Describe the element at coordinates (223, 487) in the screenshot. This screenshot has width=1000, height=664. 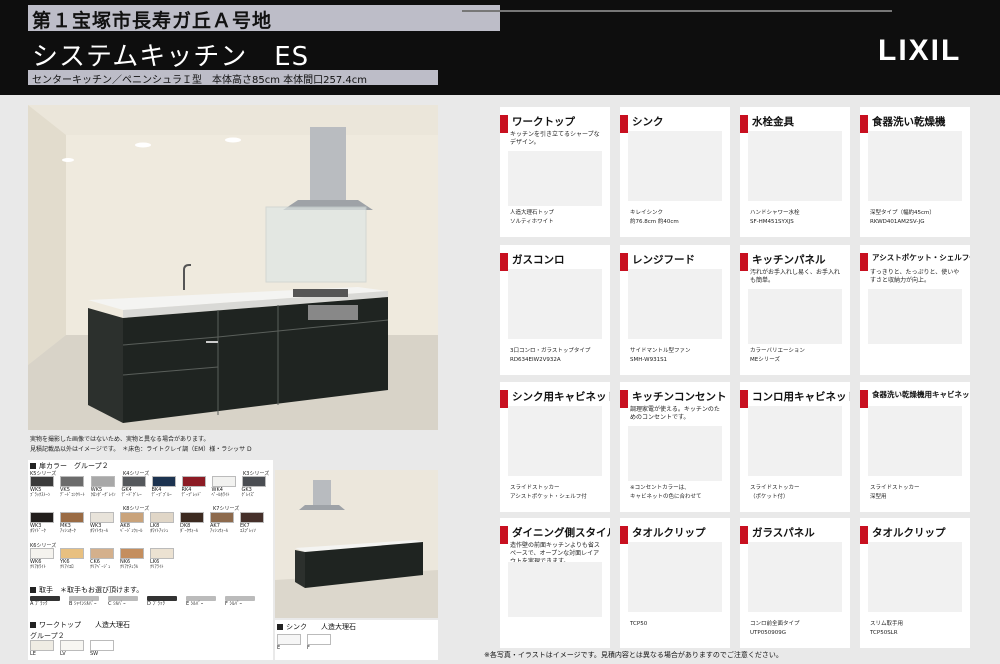
I see `color-swatch: WK4 ﾍﾟｰﾙﾎﾜｲﾄ` at that location.